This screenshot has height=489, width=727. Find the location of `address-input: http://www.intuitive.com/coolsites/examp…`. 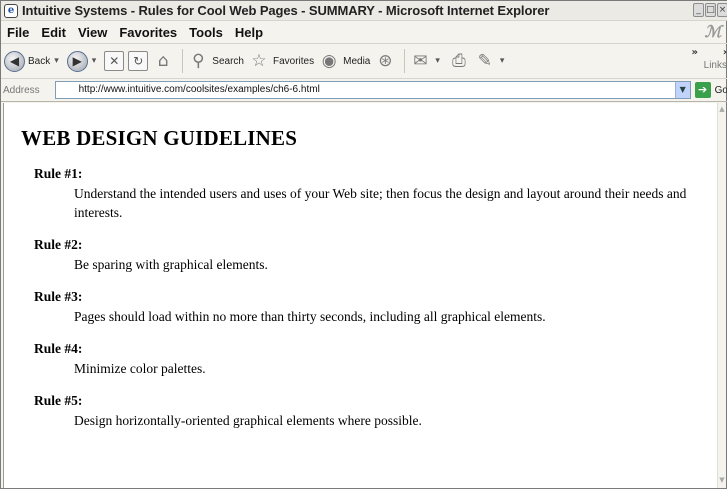

address-input: http://www.intuitive.com/coolsites/examp… is located at coordinates (372, 90).